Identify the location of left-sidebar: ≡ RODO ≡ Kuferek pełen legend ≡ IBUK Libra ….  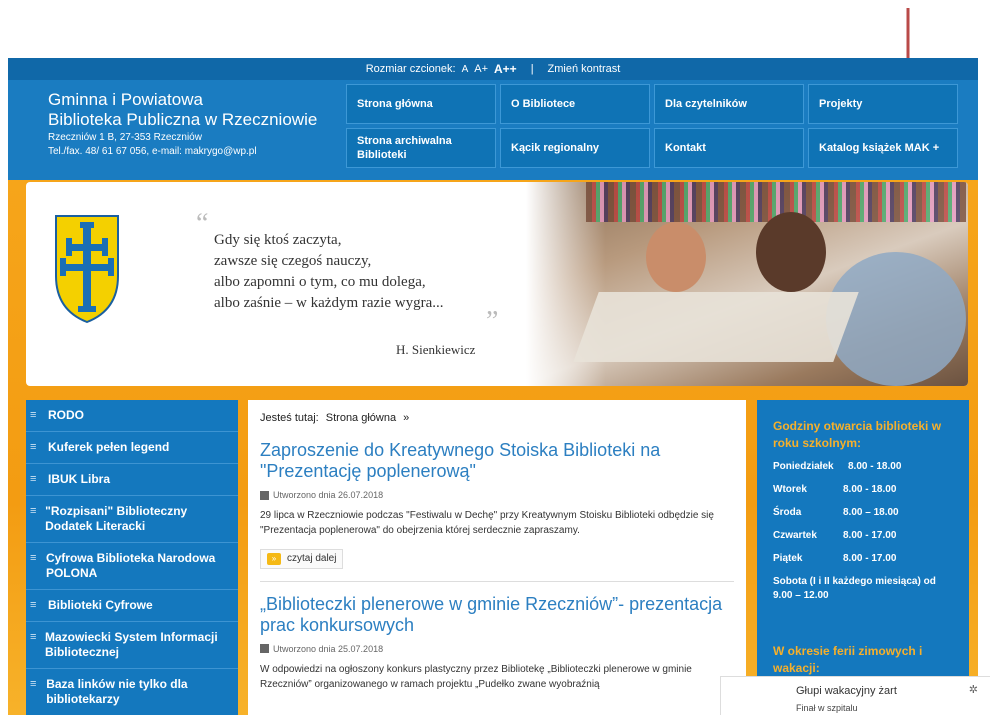
(132, 557).